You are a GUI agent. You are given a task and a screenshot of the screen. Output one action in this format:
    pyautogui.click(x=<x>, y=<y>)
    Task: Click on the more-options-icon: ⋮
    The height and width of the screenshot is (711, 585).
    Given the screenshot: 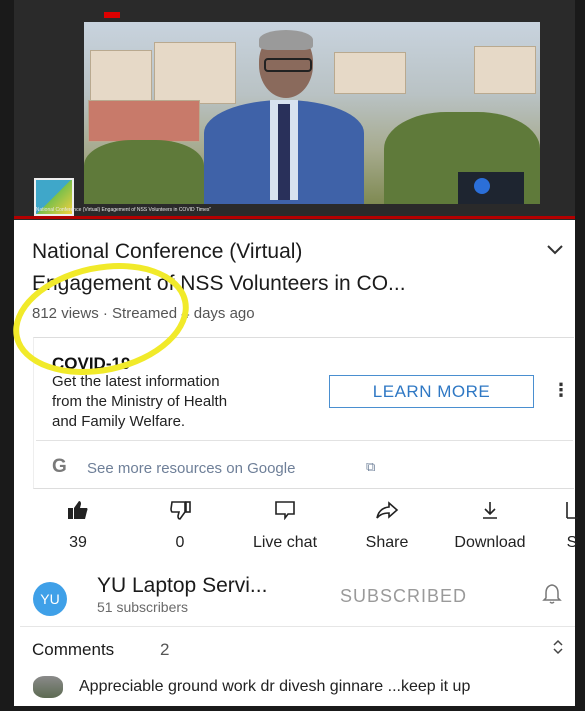 What is the action you would take?
    pyautogui.click(x=561, y=390)
    